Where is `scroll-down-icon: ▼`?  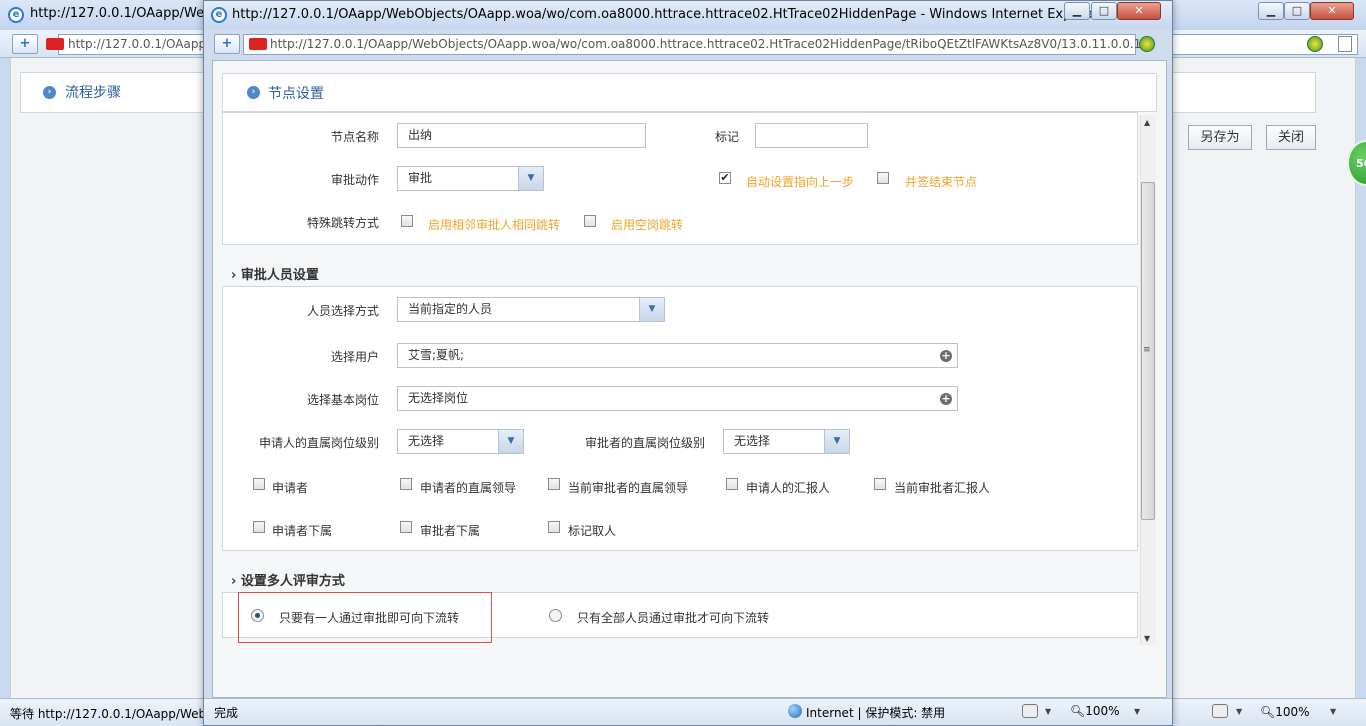
scroll-down-icon: ▼ is located at coordinates (1147, 638).